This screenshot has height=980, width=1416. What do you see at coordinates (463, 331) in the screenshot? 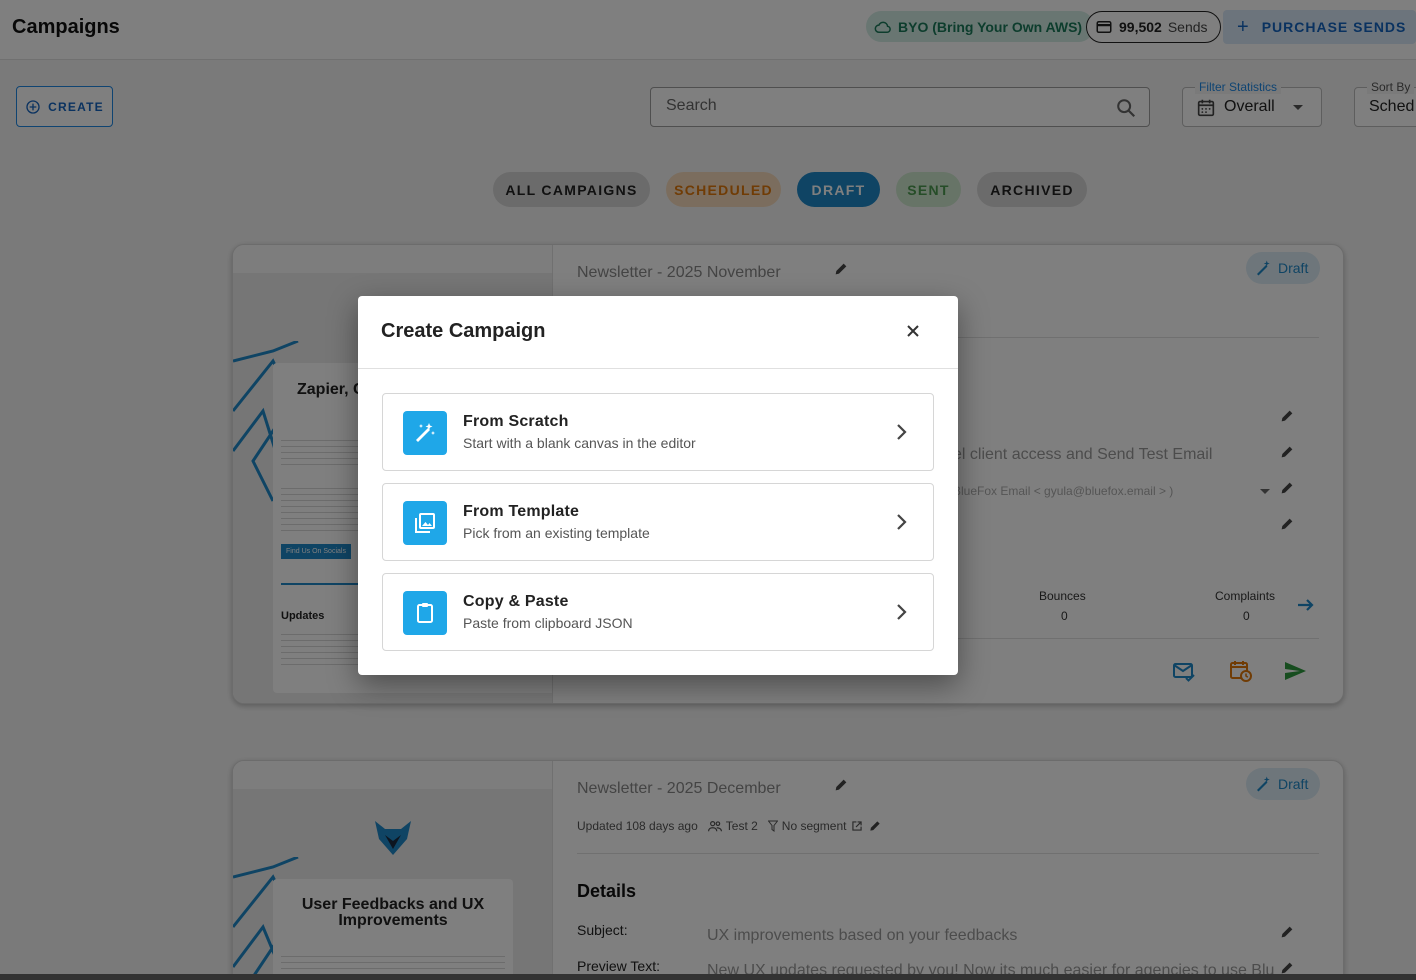
I see `dialog-title: Create Campaign` at bounding box center [463, 331].